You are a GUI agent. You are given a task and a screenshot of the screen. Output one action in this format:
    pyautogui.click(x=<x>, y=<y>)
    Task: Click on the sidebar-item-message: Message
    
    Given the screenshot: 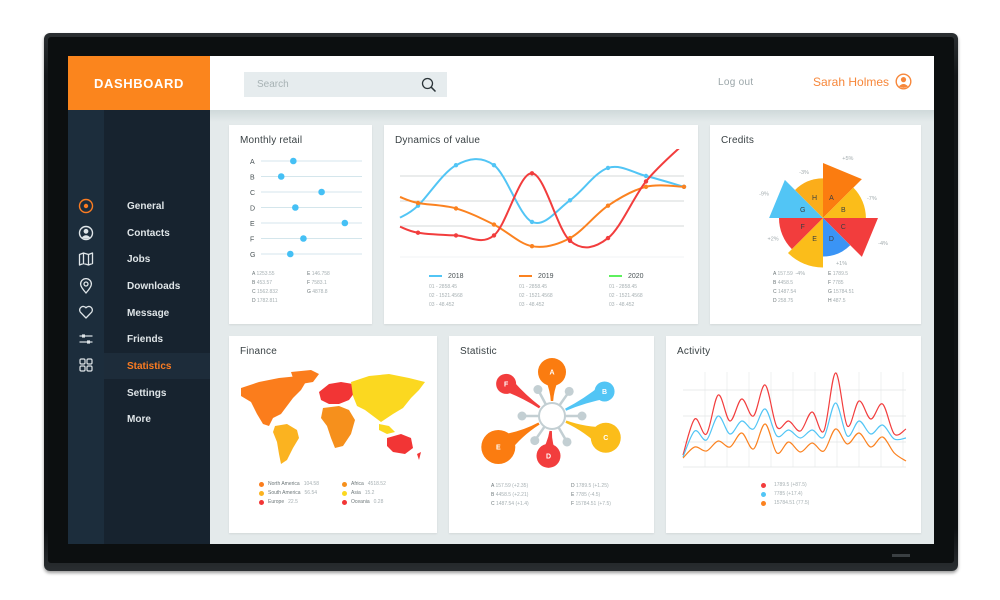 What is the action you would take?
    pyautogui.click(x=157, y=313)
    